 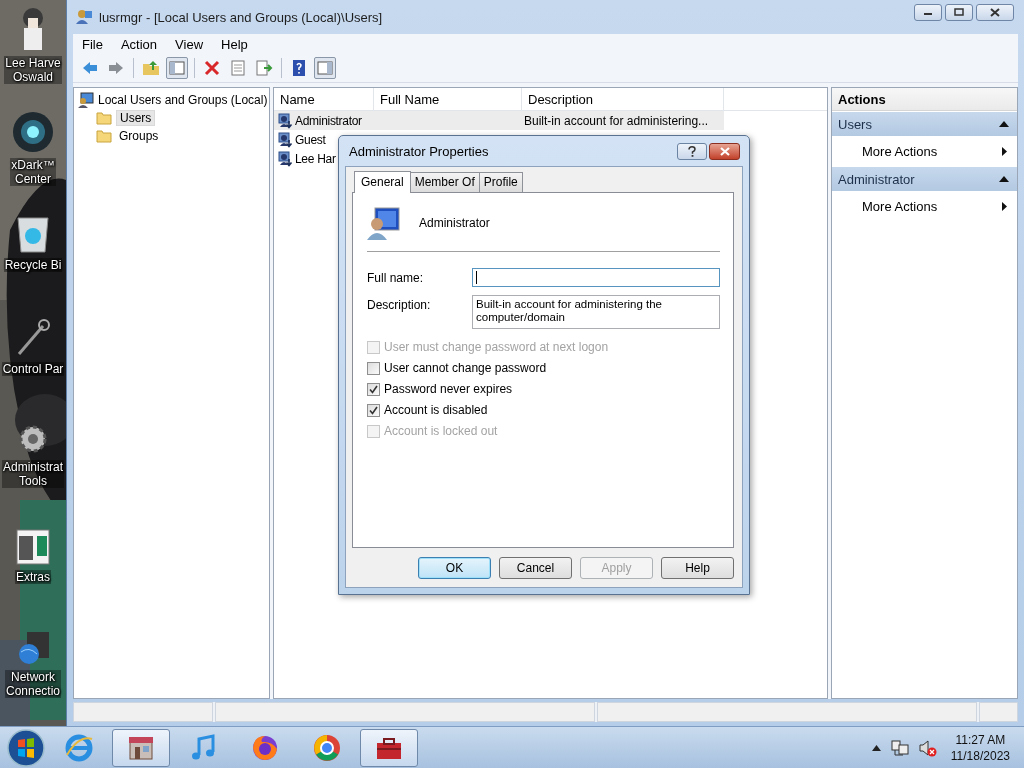 What do you see at coordinates (151, 68) in the screenshot?
I see `folder-up-icon` at bounding box center [151, 68].